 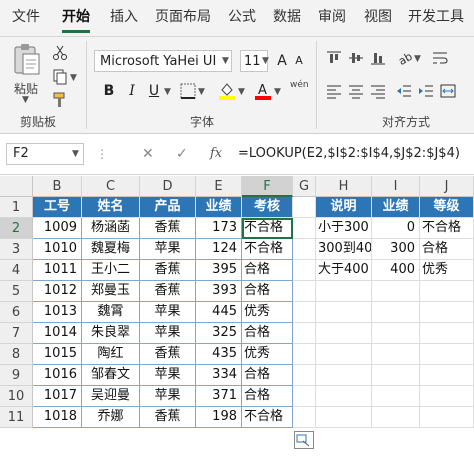 I want to click on decrease-indent-icon, so click(x=404, y=91).